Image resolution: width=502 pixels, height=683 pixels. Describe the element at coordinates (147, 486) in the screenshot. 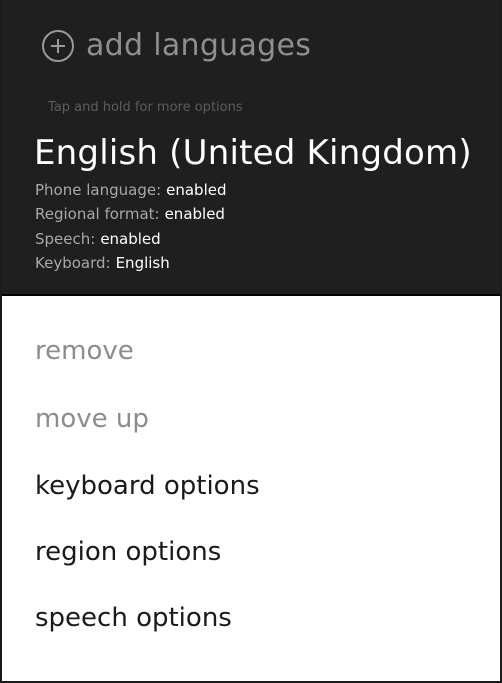

I see `menu-item-keyboard-options: keyboard options` at that location.